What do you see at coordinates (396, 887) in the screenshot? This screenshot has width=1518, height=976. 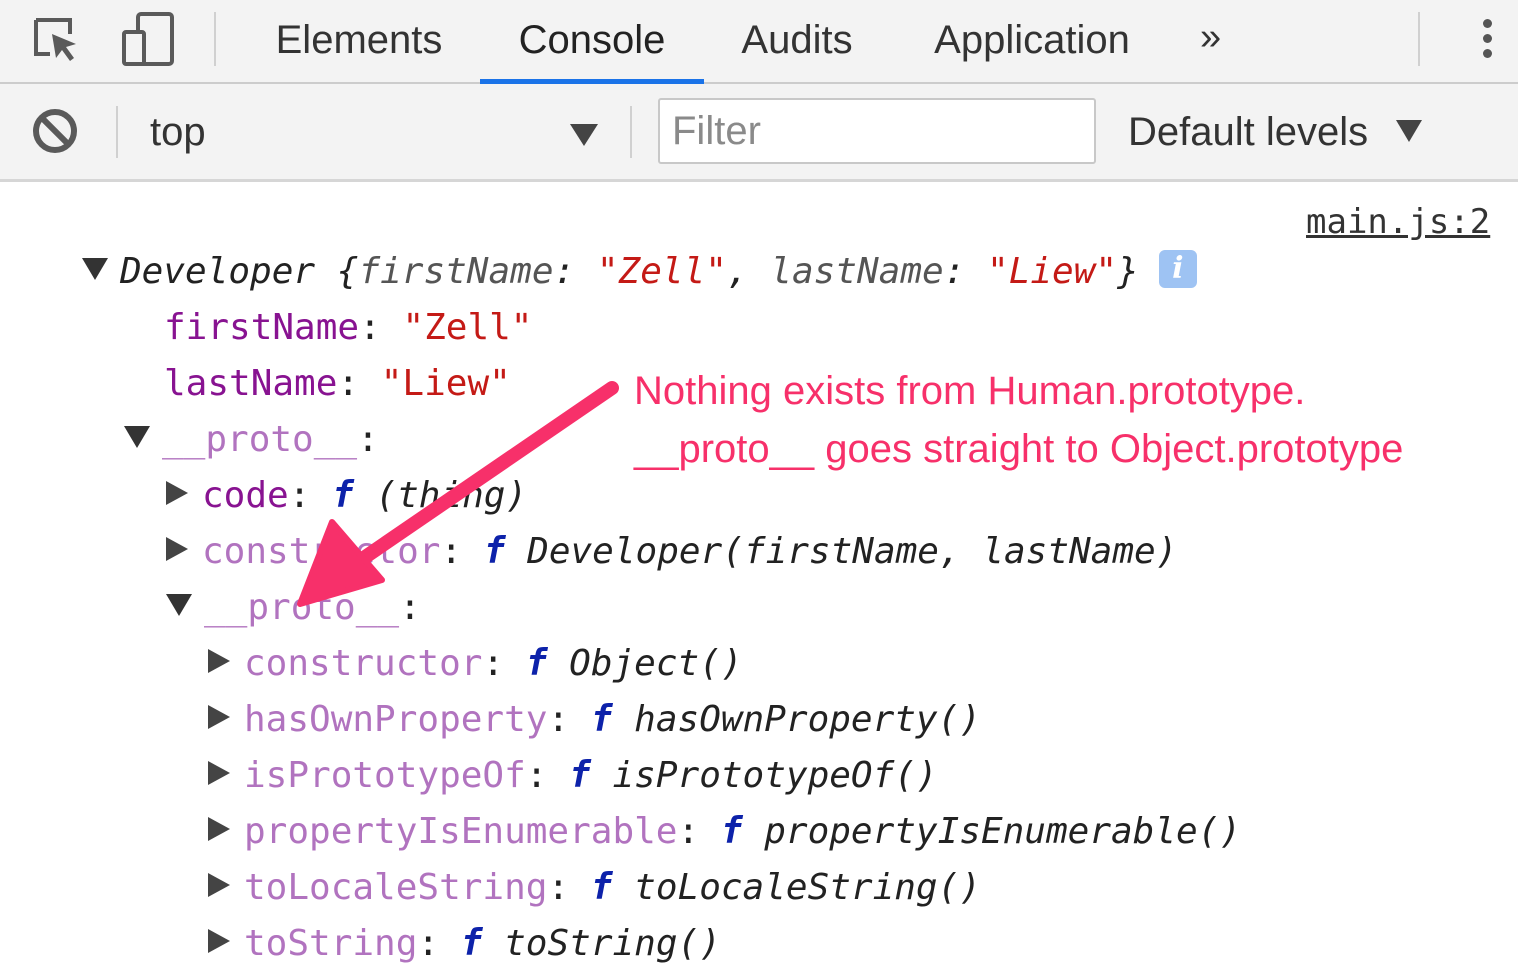 I see `property-key: toLocaleString` at bounding box center [396, 887].